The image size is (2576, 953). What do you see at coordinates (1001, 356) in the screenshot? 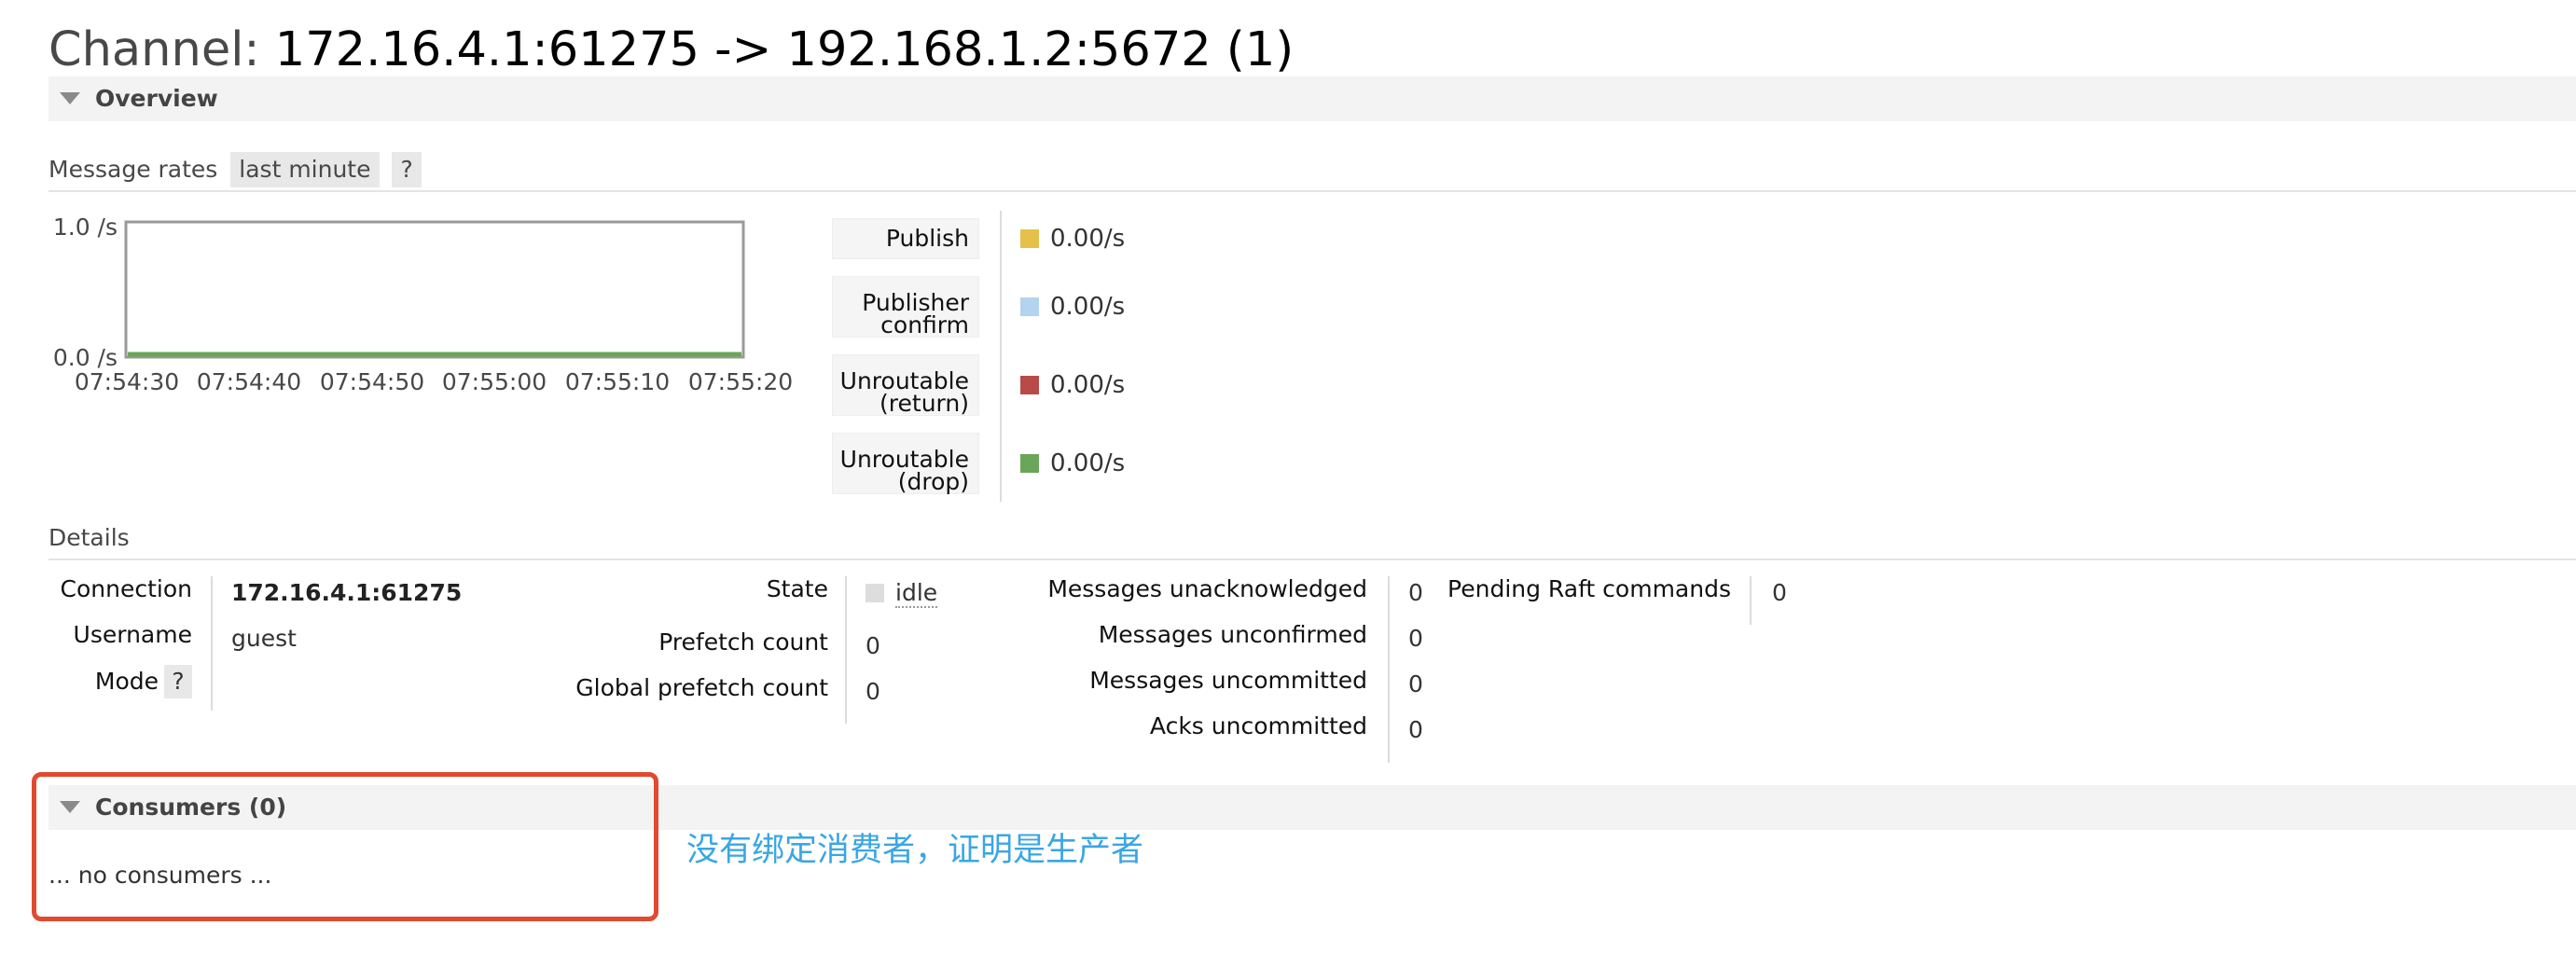
I see `legend-divider` at bounding box center [1001, 356].